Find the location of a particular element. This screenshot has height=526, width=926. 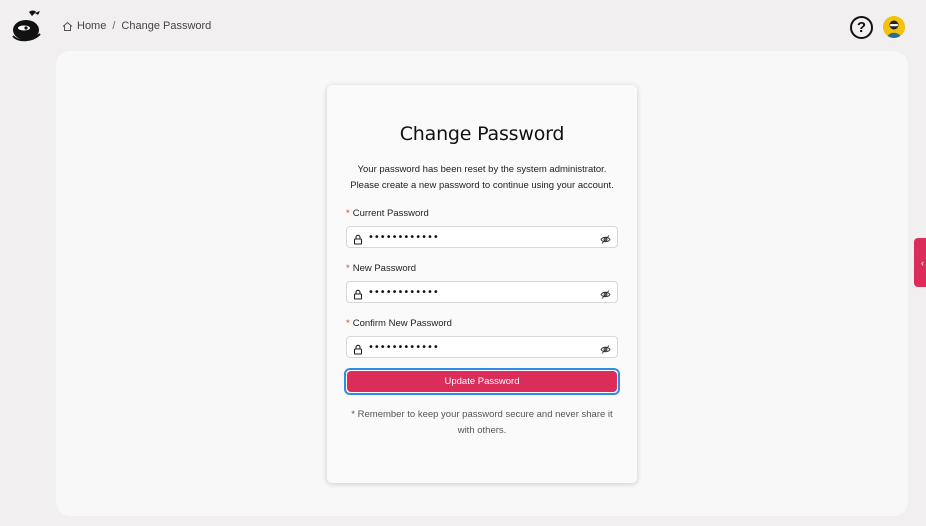

new-password-field is located at coordinates (482, 292).